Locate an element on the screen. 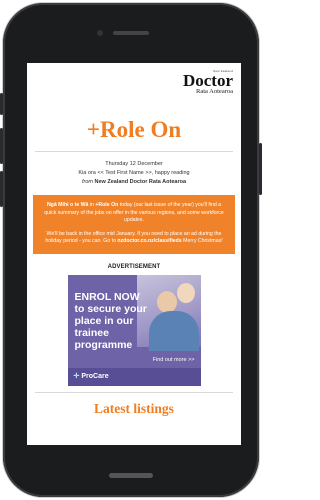  home-indicator is located at coordinates (131, 475).